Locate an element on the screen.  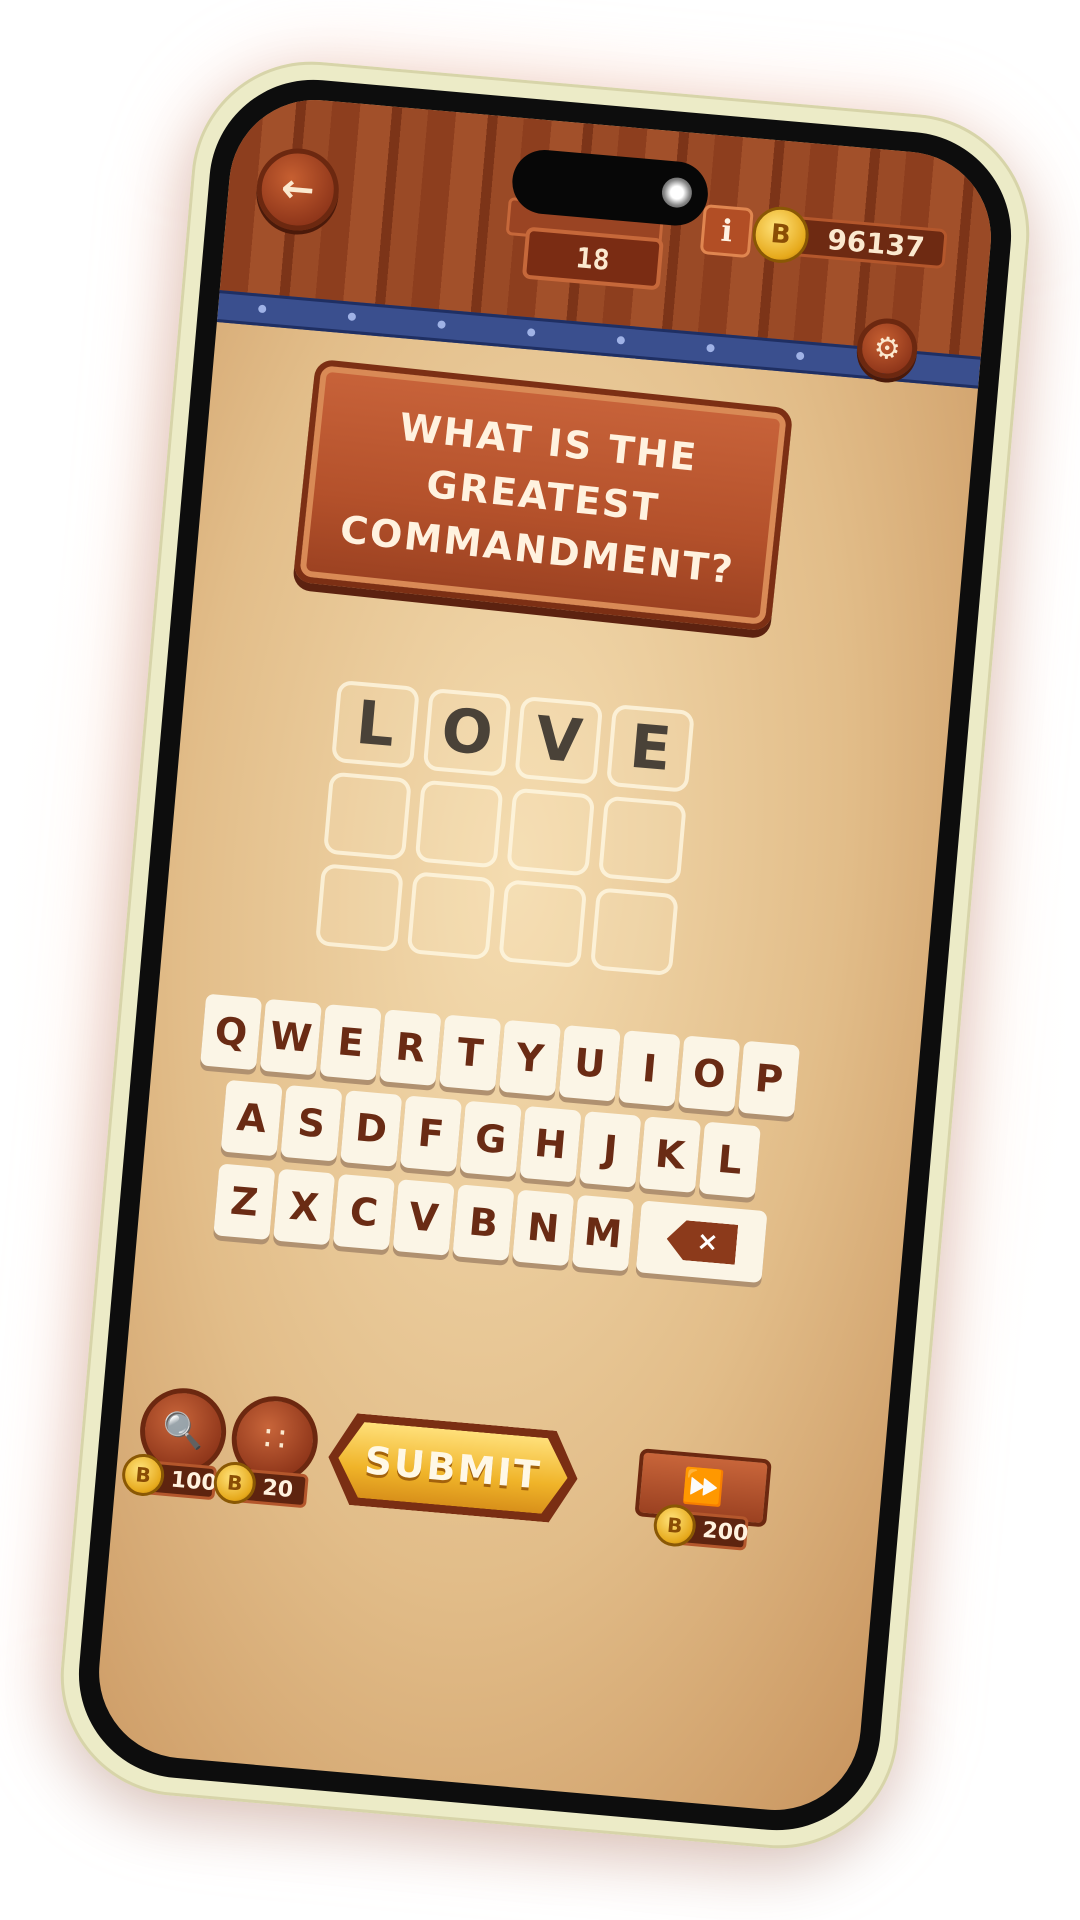
key-s: S is located at coordinates (311, 1123).